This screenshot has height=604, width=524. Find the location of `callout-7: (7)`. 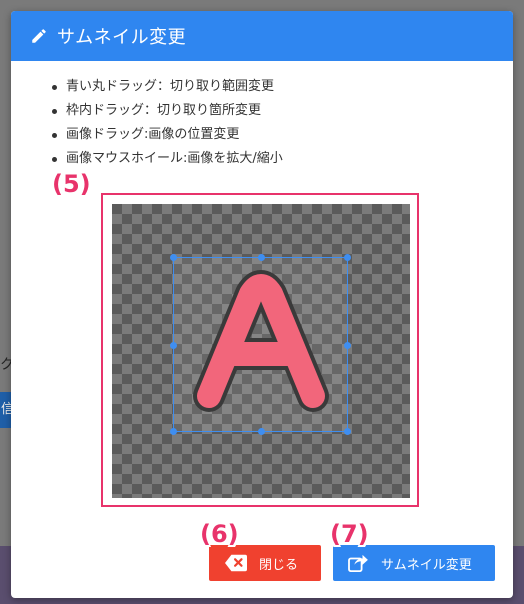

callout-7: (7) is located at coordinates (349, 534).